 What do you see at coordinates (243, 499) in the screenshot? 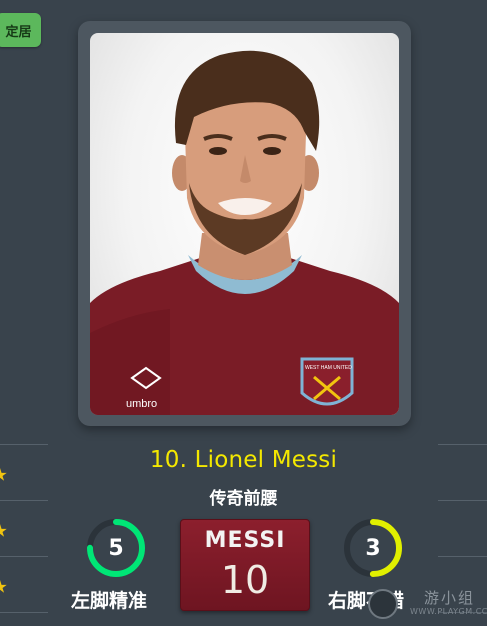
I see `player-position: 传奇前腰` at bounding box center [243, 499].